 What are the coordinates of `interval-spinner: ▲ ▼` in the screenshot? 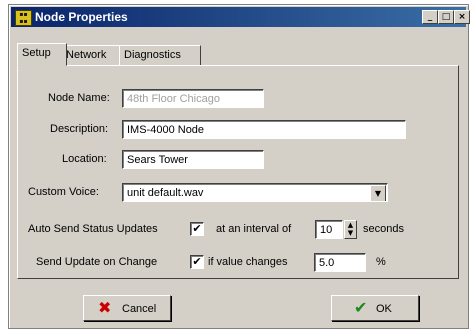 It's located at (350, 229).